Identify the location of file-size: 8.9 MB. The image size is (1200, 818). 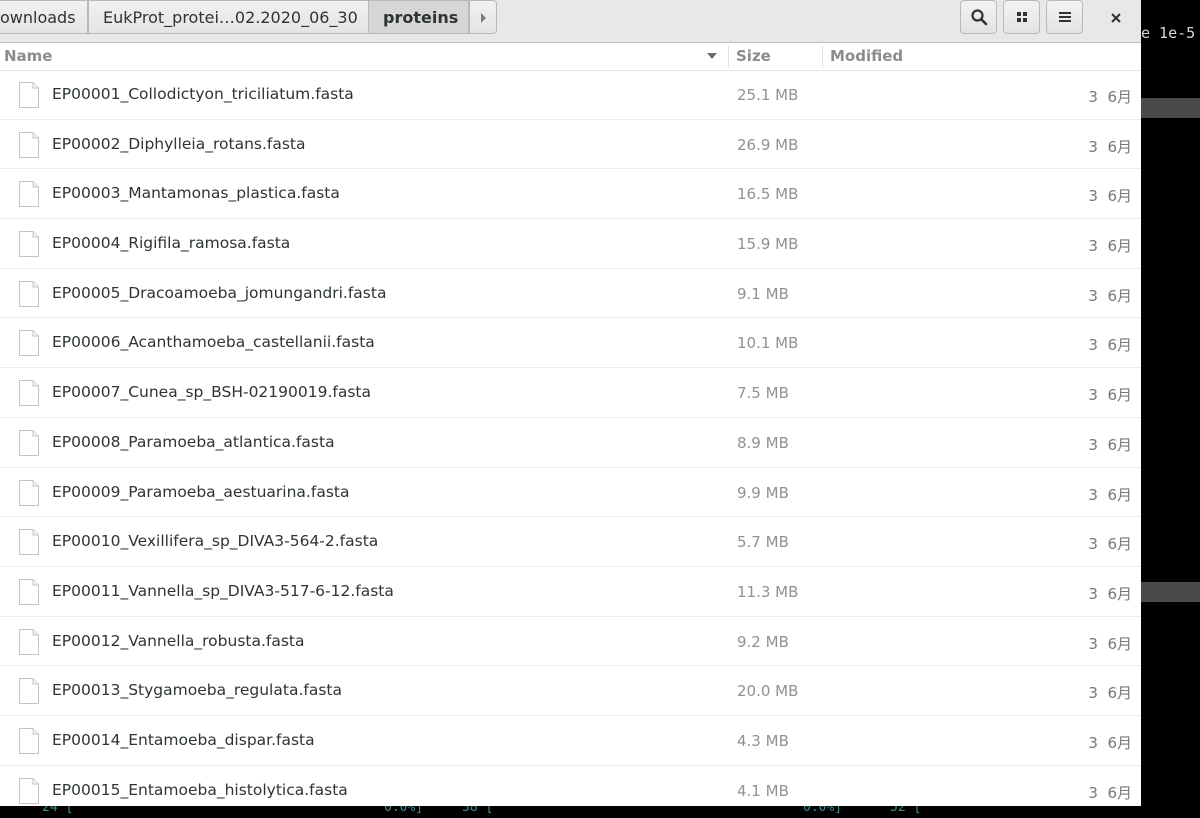
(763, 442).